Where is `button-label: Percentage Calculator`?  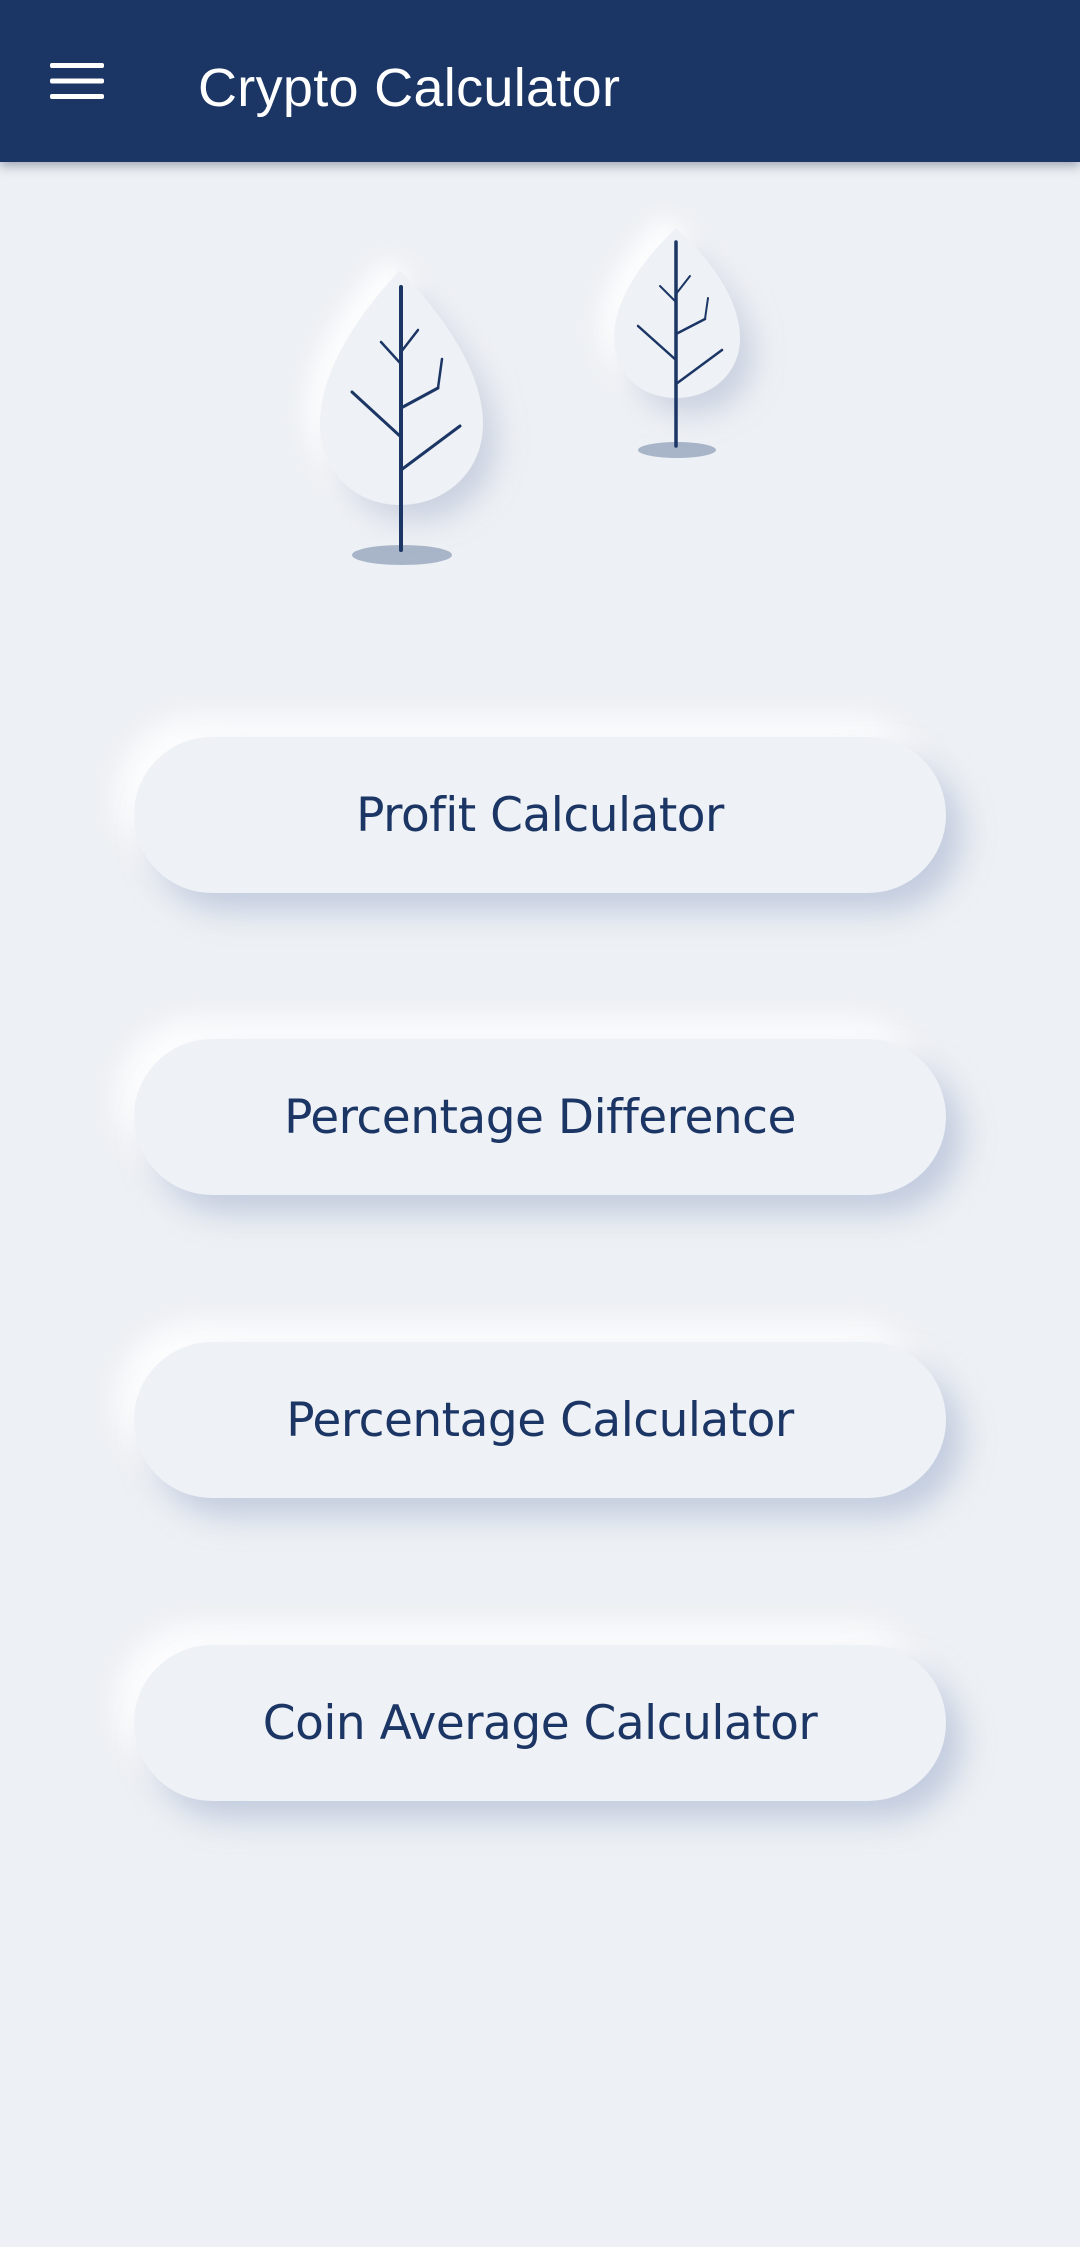
button-label: Percentage Calculator is located at coordinates (540, 1420).